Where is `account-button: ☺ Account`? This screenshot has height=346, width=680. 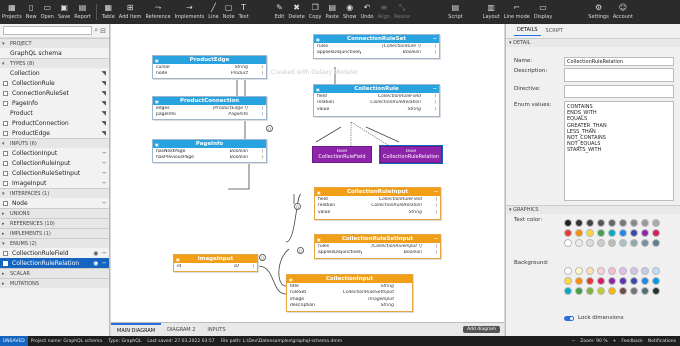 account-button: ☺ Account is located at coordinates (623, 12).